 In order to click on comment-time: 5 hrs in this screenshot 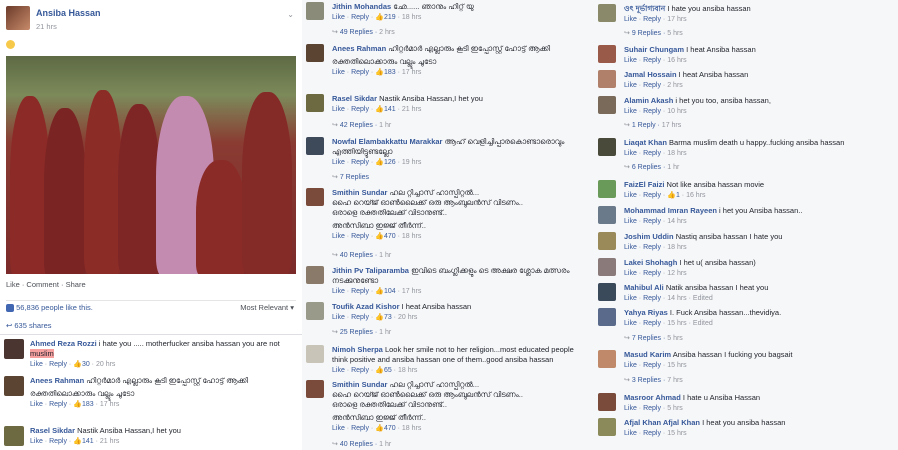, I will do `click(675, 408)`.